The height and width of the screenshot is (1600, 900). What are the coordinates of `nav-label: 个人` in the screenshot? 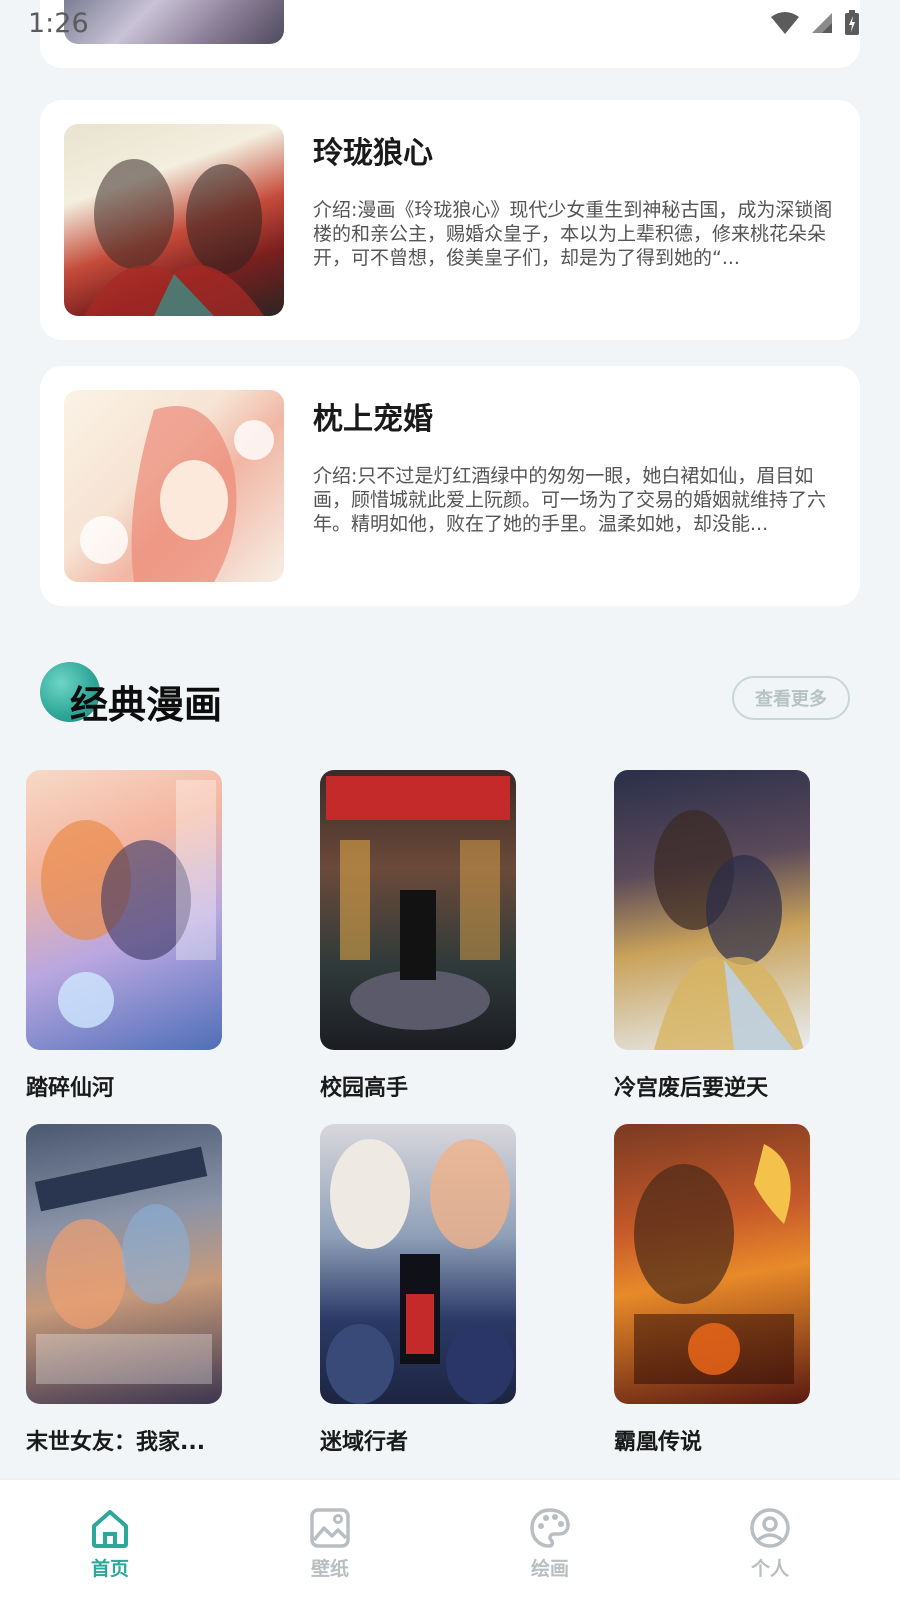 It's located at (769, 1569).